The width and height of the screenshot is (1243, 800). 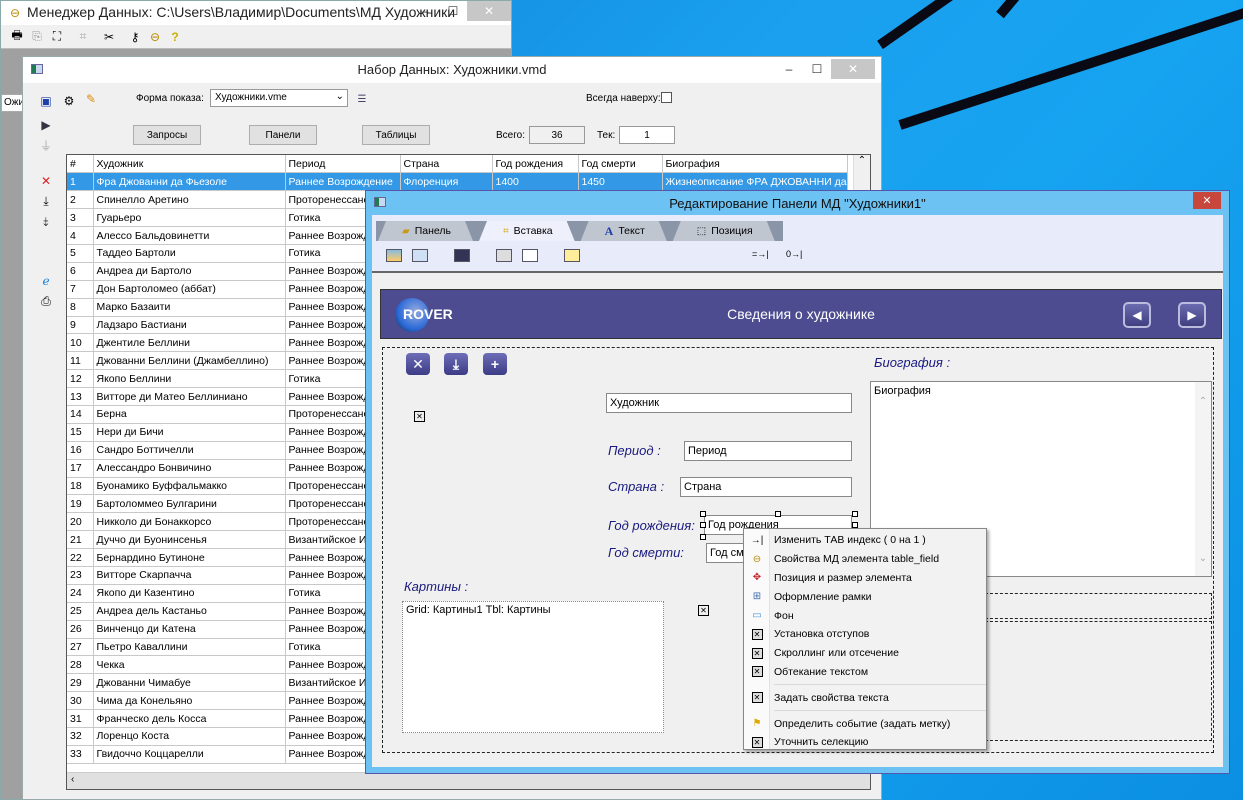 I want to click on help-icon: ?, so click(x=175, y=37).